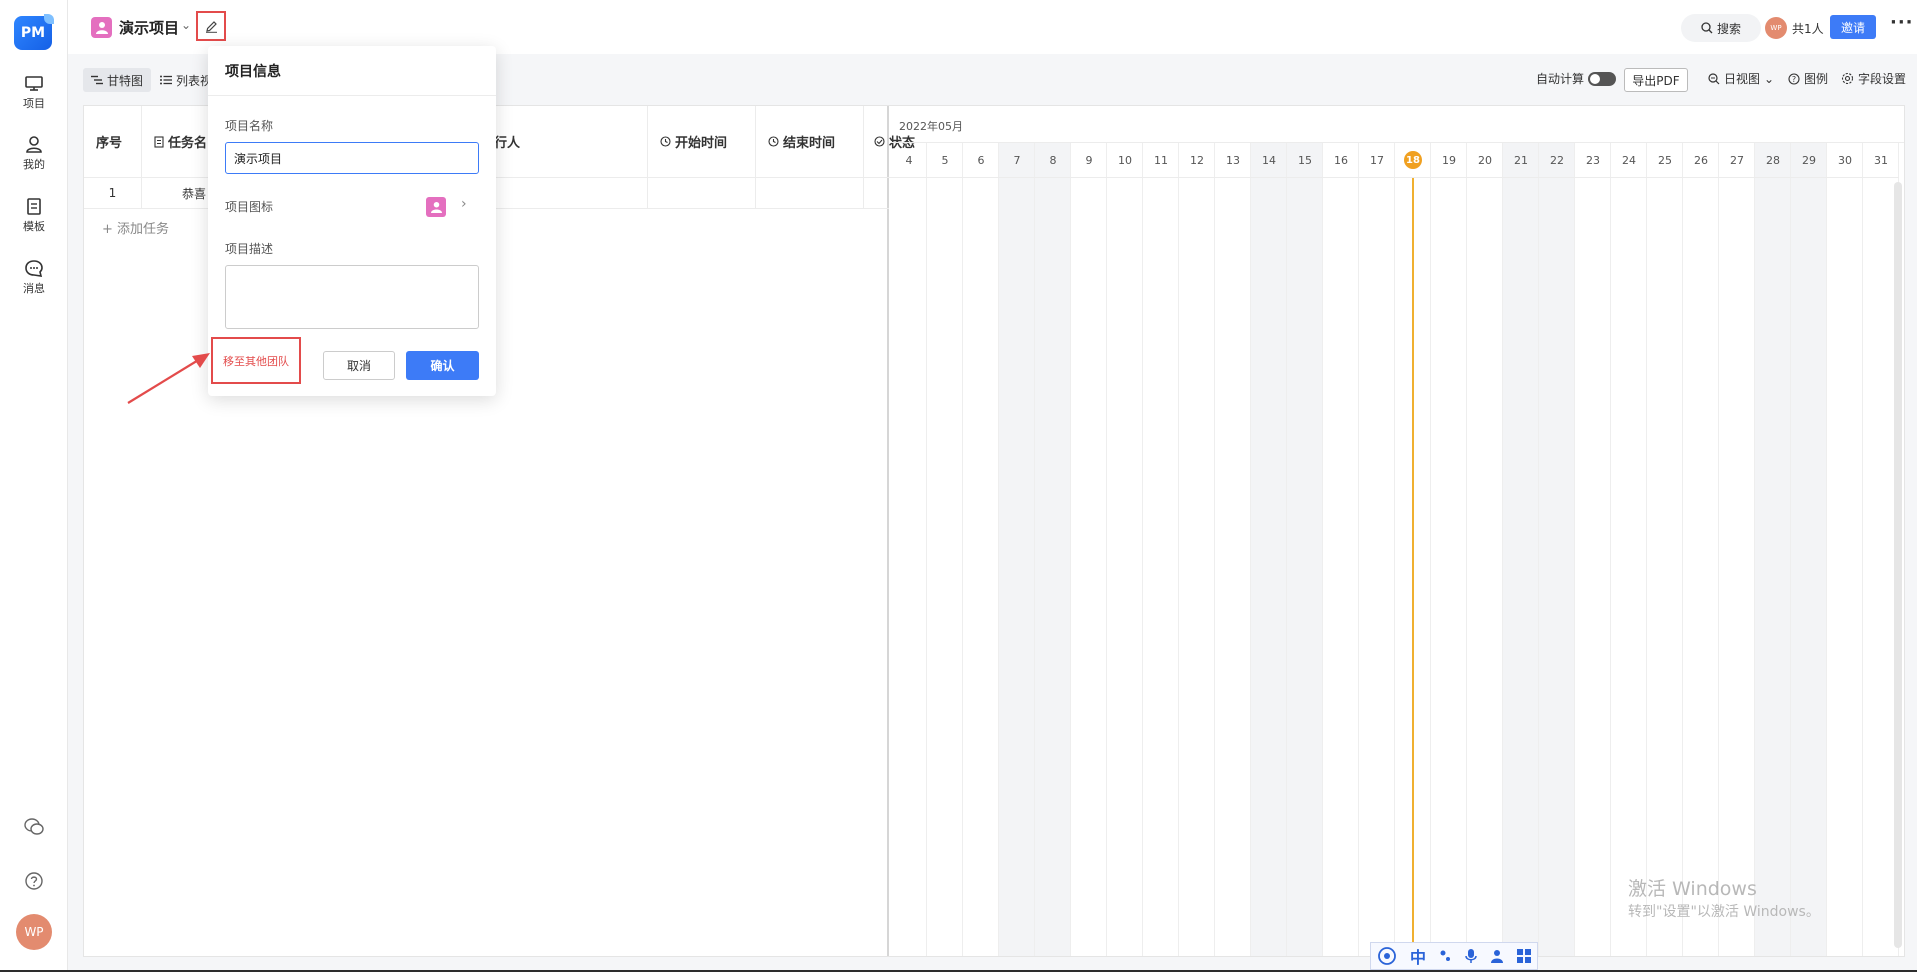 The height and width of the screenshot is (972, 1917). I want to click on project-icon-label: 项目图标, so click(249, 207).